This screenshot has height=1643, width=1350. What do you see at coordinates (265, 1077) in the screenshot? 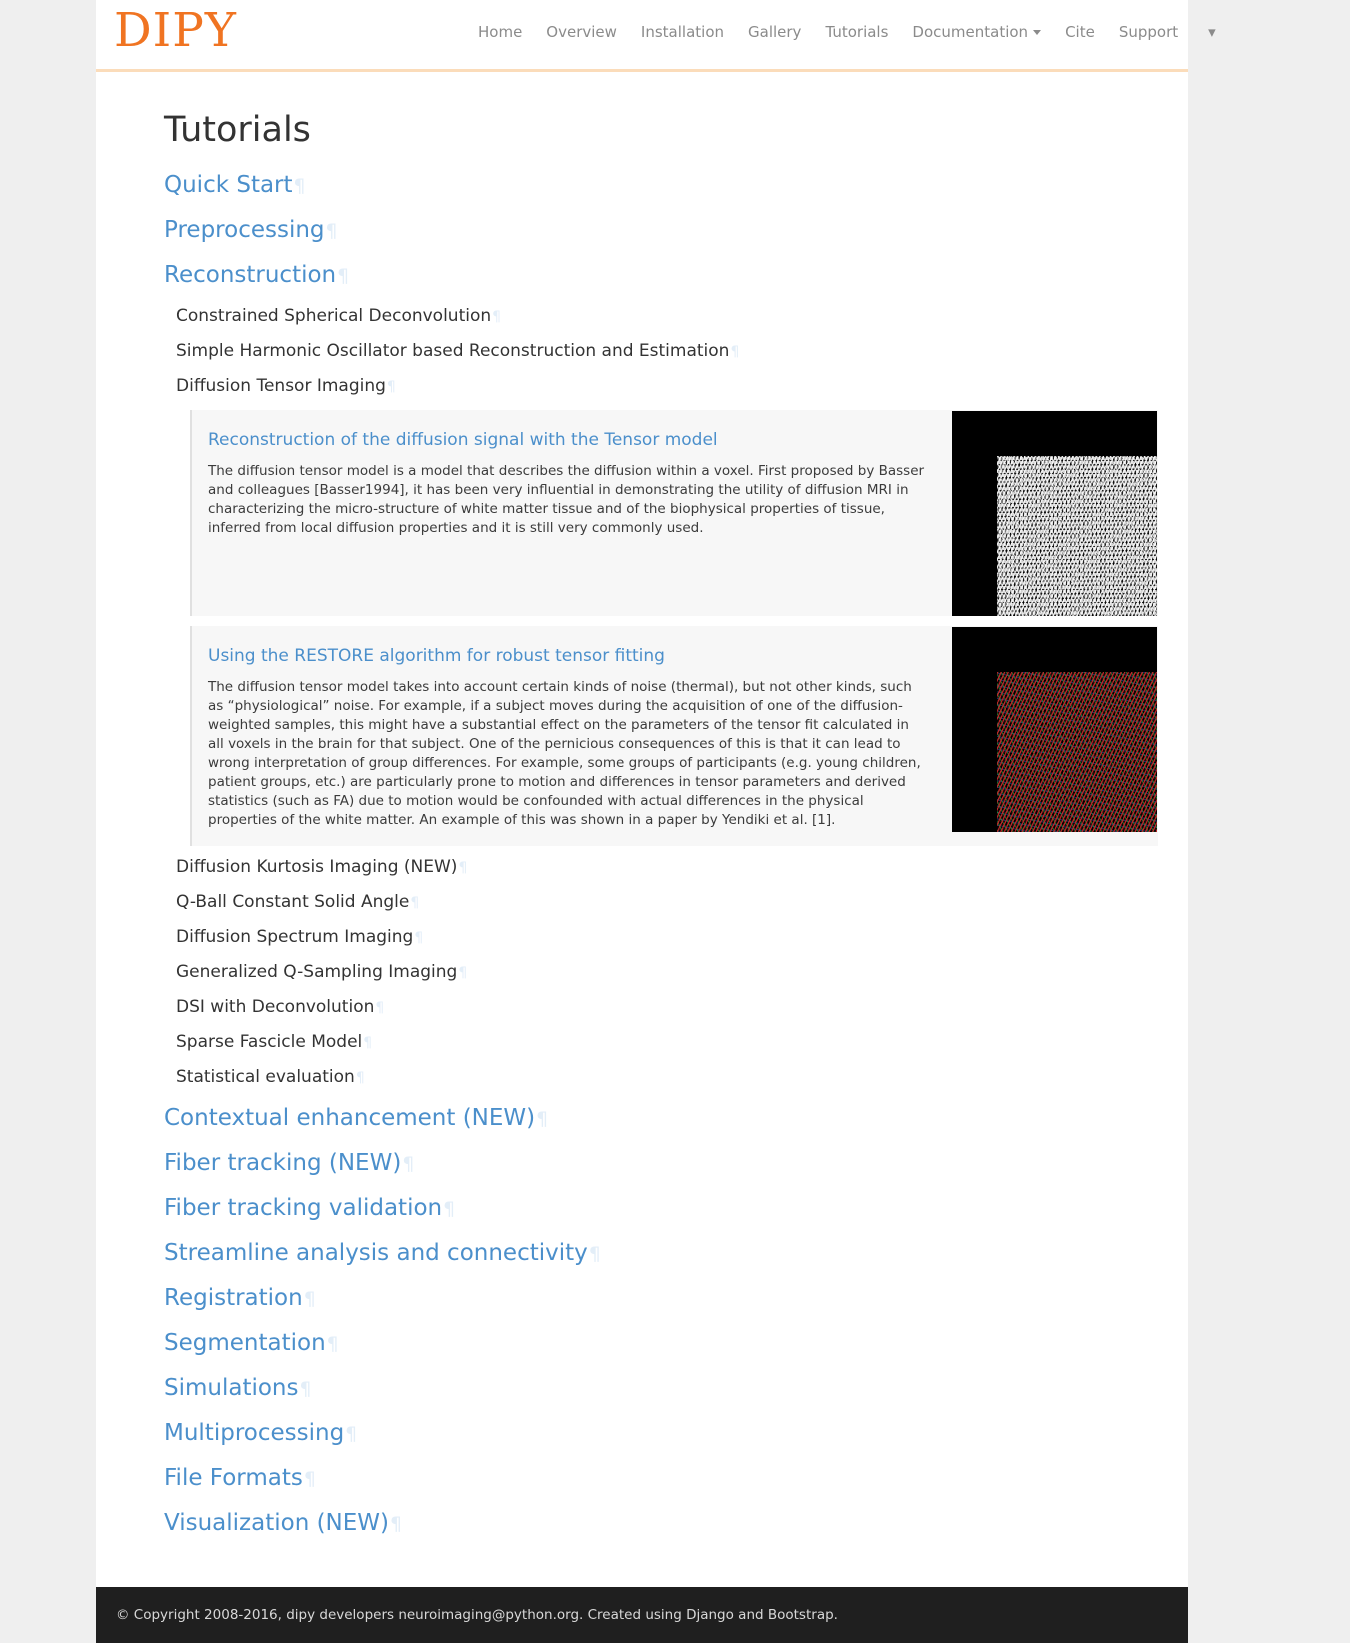
I see `subsection-label: Statistical evaluation` at bounding box center [265, 1077].